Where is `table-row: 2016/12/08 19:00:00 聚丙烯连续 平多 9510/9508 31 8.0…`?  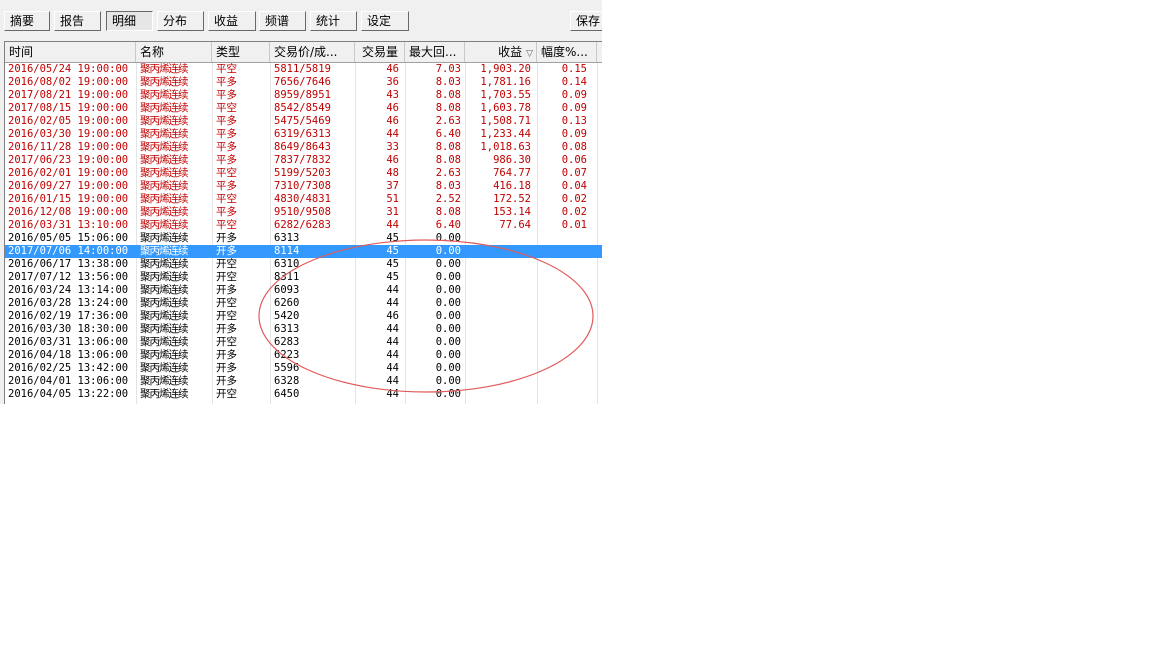
table-row: 2016/12/08 19:00:00 聚丙烯连续 平多 9510/9508 31 8.0… is located at coordinates (303, 212).